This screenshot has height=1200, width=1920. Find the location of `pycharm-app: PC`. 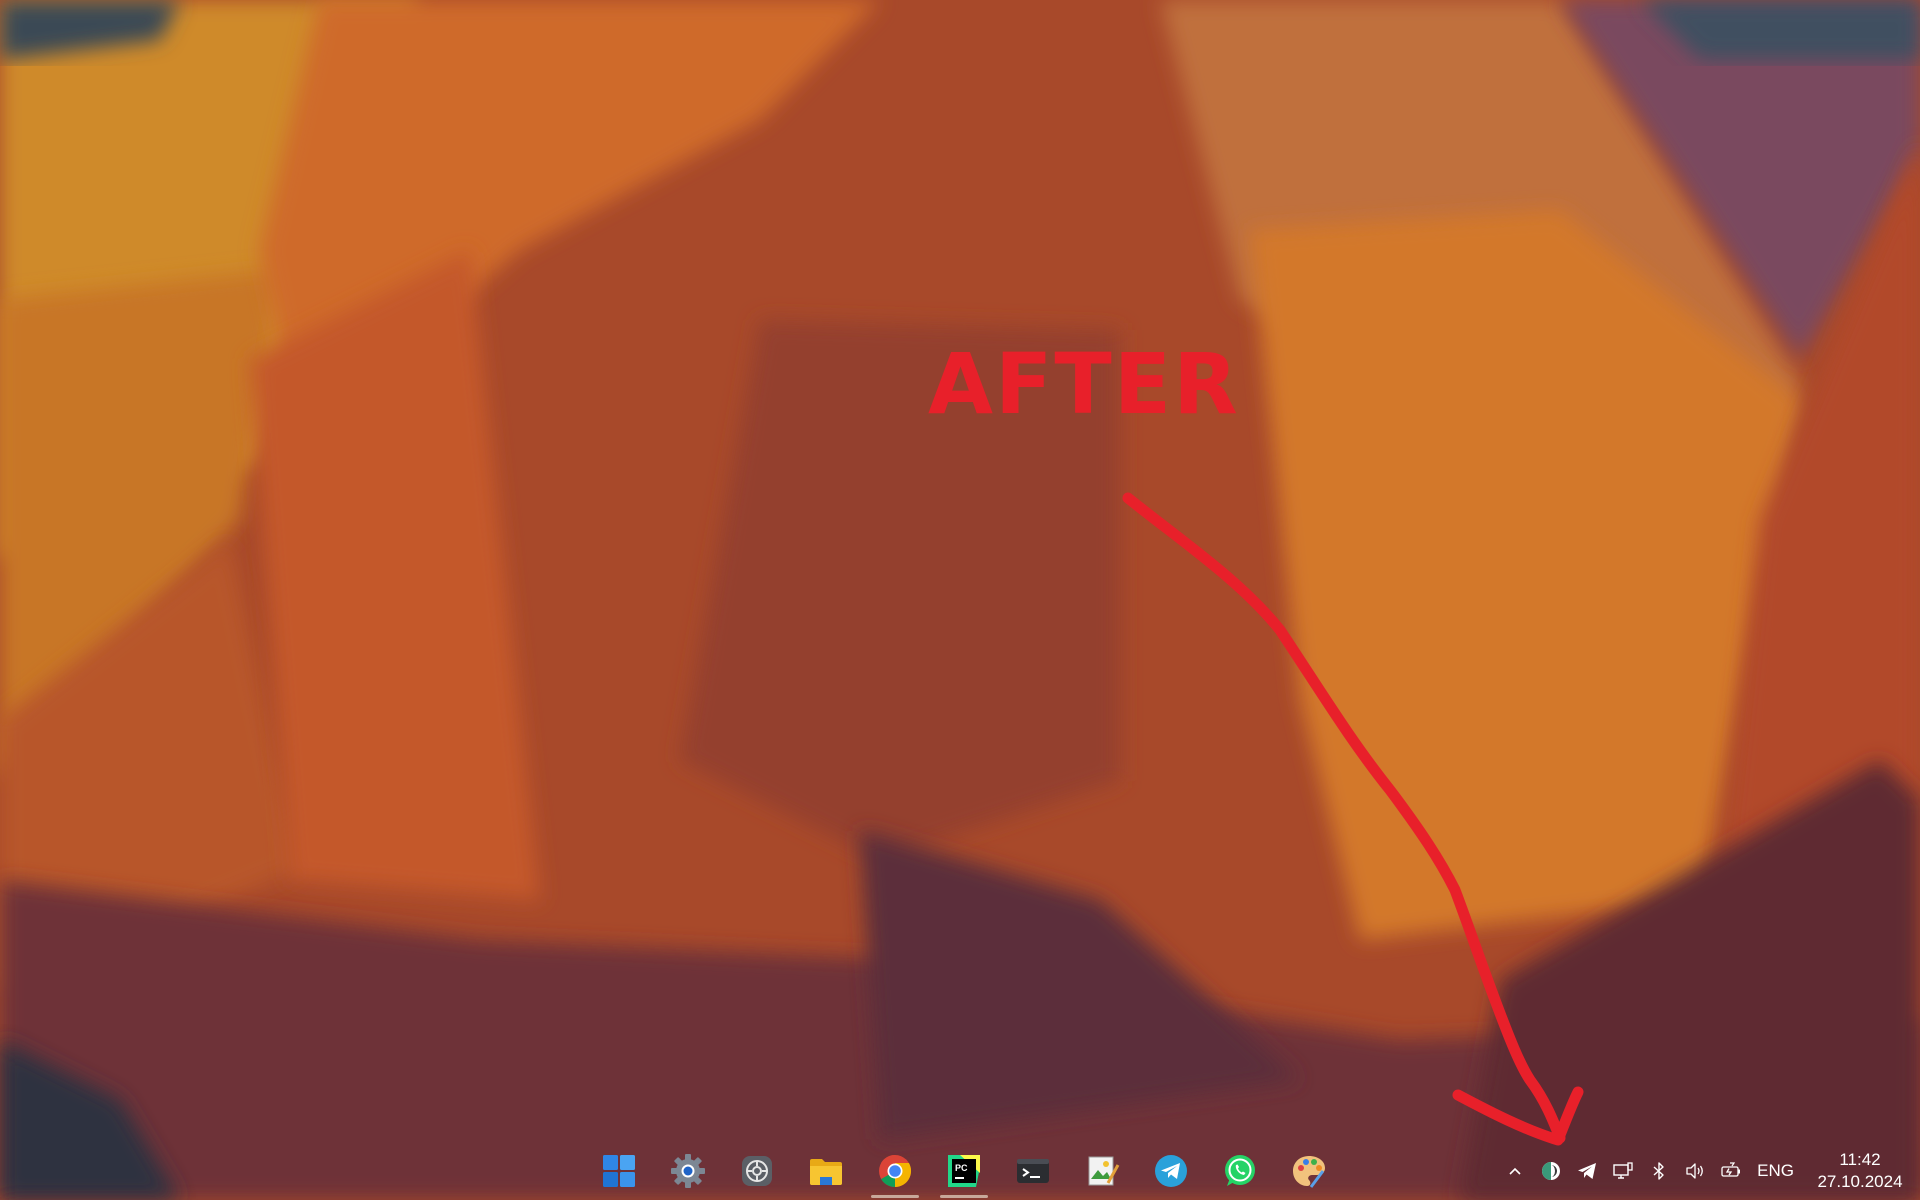

pycharm-app: PC is located at coordinates (963, 1171).